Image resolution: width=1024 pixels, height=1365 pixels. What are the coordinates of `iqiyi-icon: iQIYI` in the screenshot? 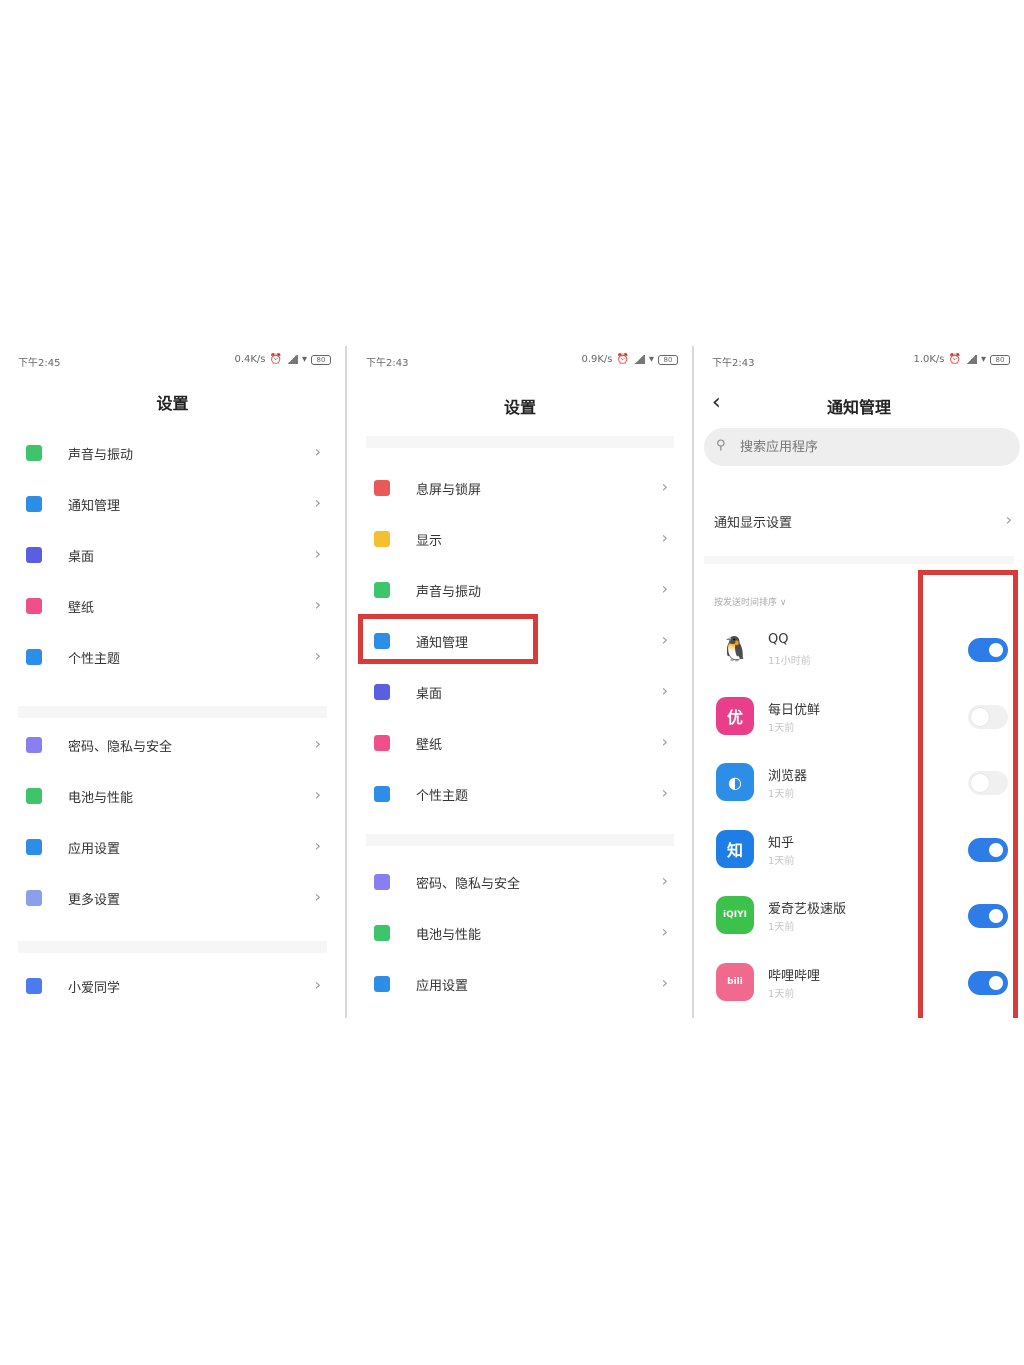 It's located at (735, 915).